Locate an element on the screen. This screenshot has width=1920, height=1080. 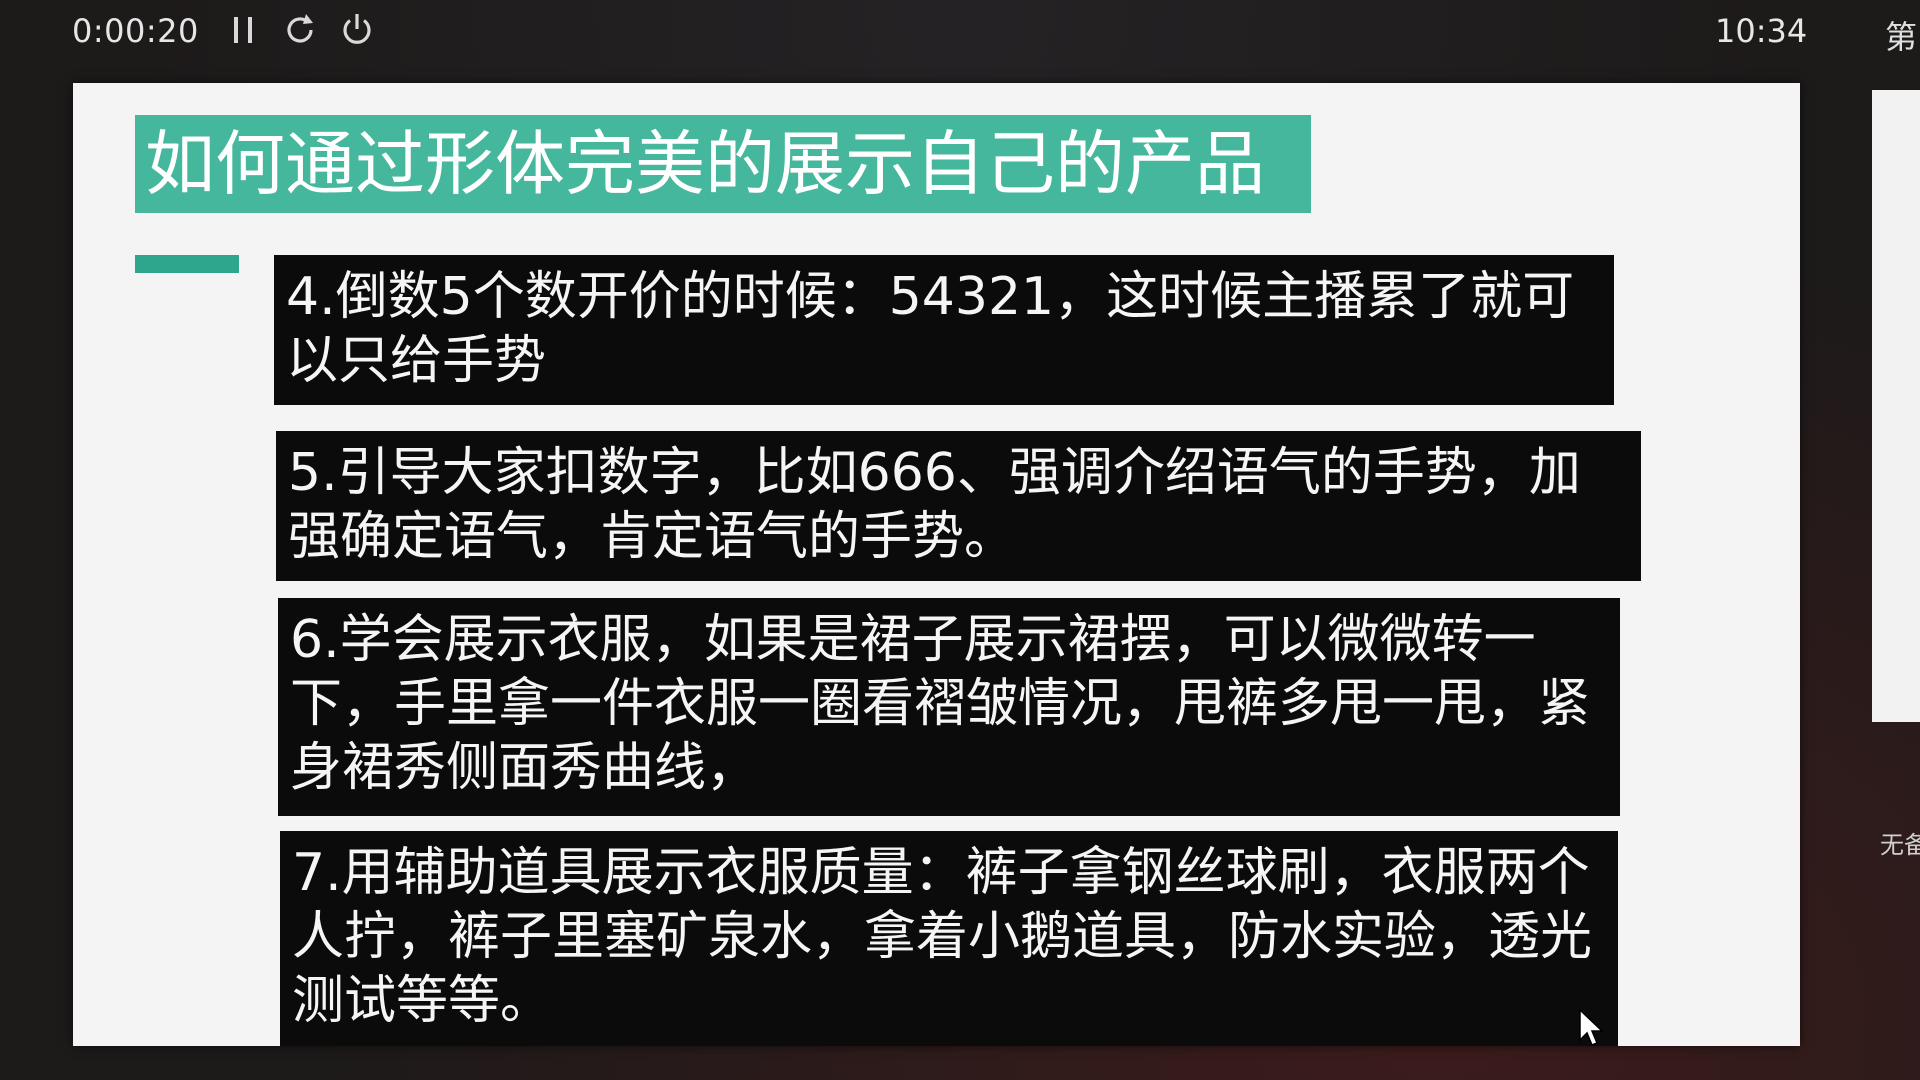
accent-bar is located at coordinates (187, 264).